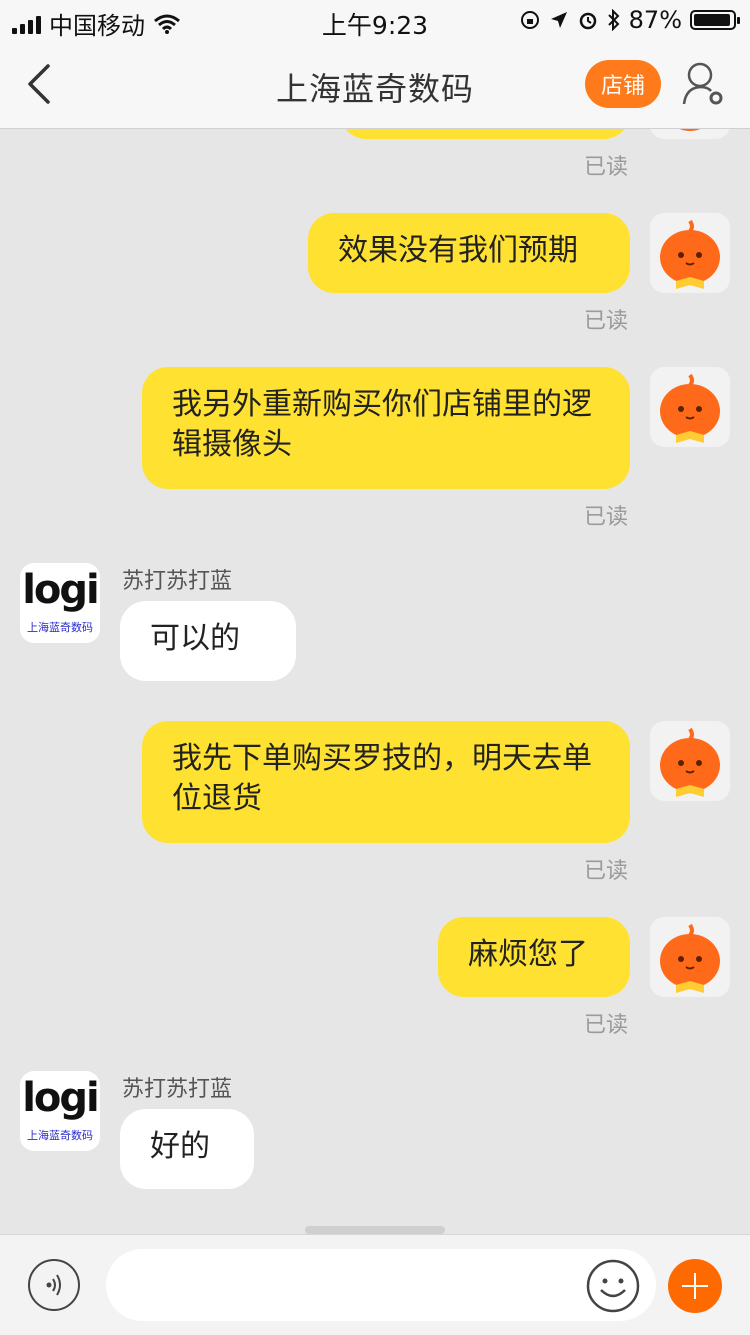  What do you see at coordinates (613, 1286) in the screenshot?
I see `emoji-icon` at bounding box center [613, 1286].